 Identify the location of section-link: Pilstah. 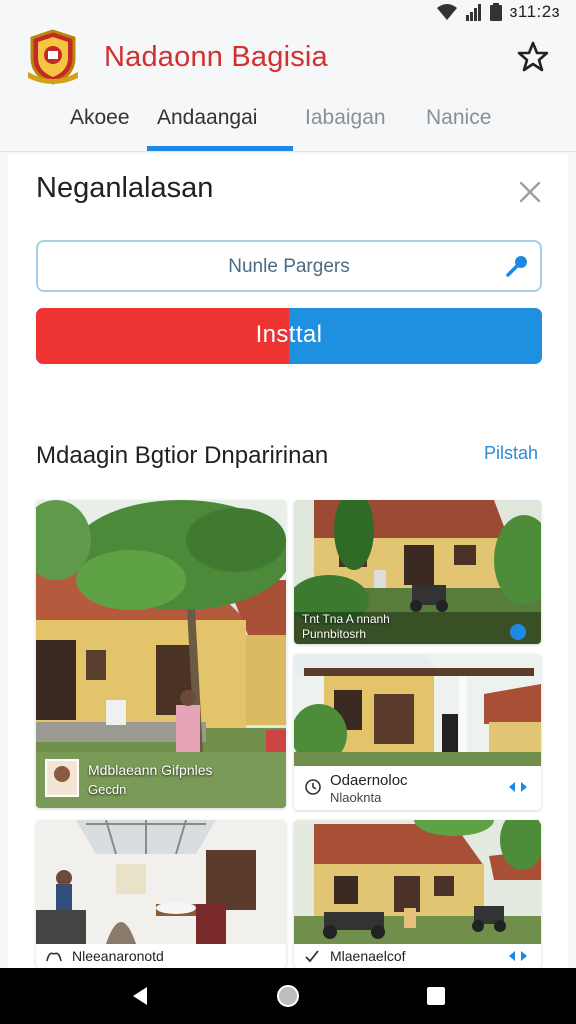
(511, 453).